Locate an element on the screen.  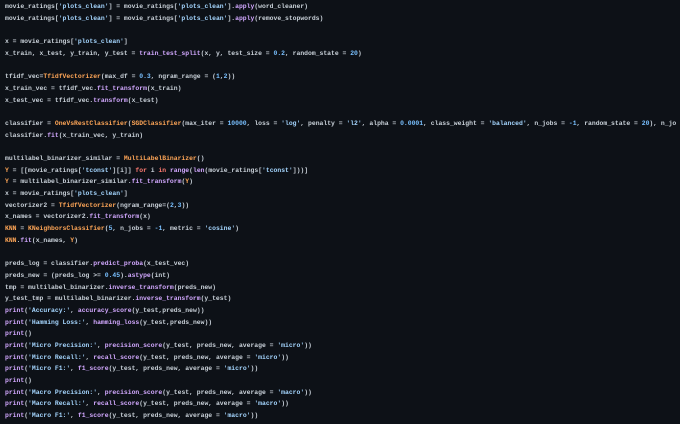
function-name: recall_score is located at coordinates (116, 404).